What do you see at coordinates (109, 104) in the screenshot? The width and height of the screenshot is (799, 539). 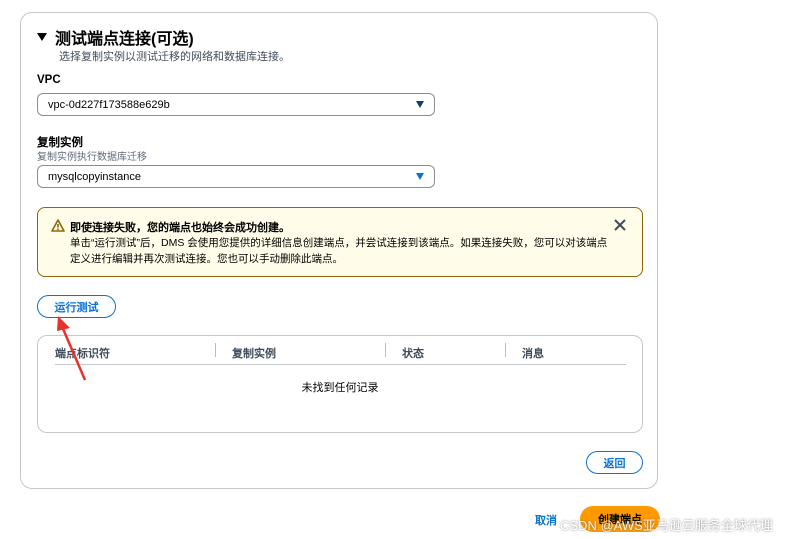 I see `vpc-value: vpc-0d227f173588e629b` at bounding box center [109, 104].